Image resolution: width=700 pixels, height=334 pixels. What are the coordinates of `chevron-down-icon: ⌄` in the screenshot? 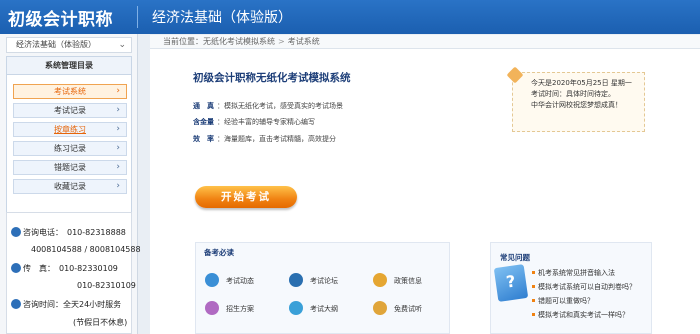 It's located at (122, 45).